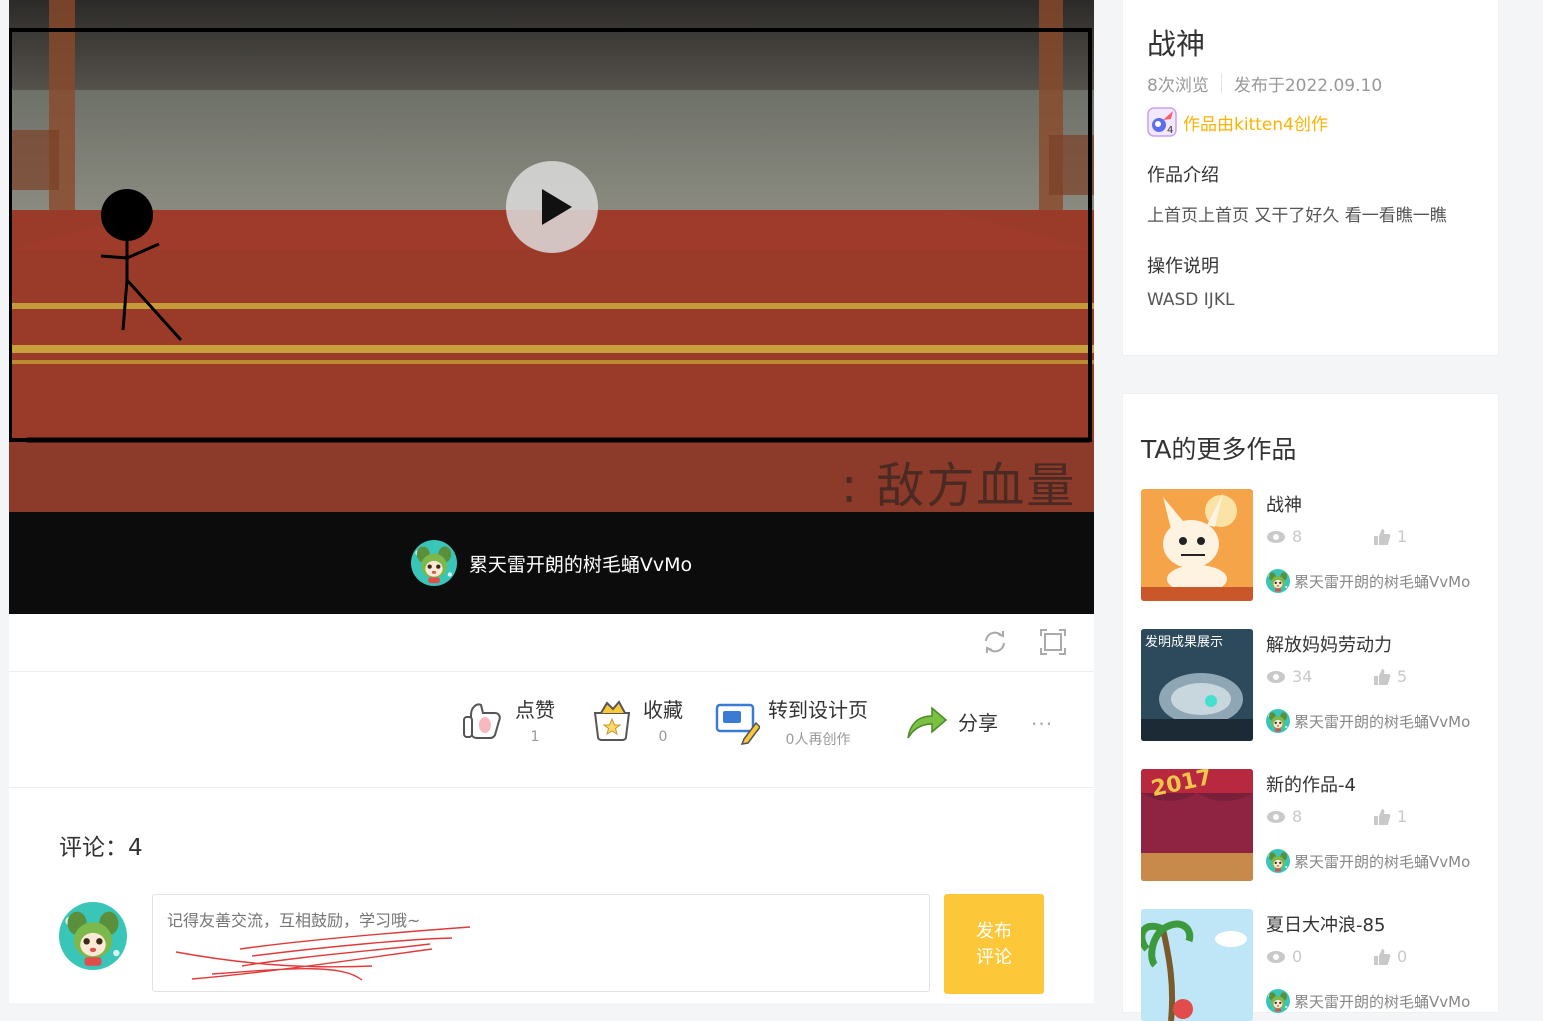 This screenshot has height=1021, width=1543. What do you see at coordinates (612, 720) in the screenshot?
I see `collect-box-icon` at bounding box center [612, 720].